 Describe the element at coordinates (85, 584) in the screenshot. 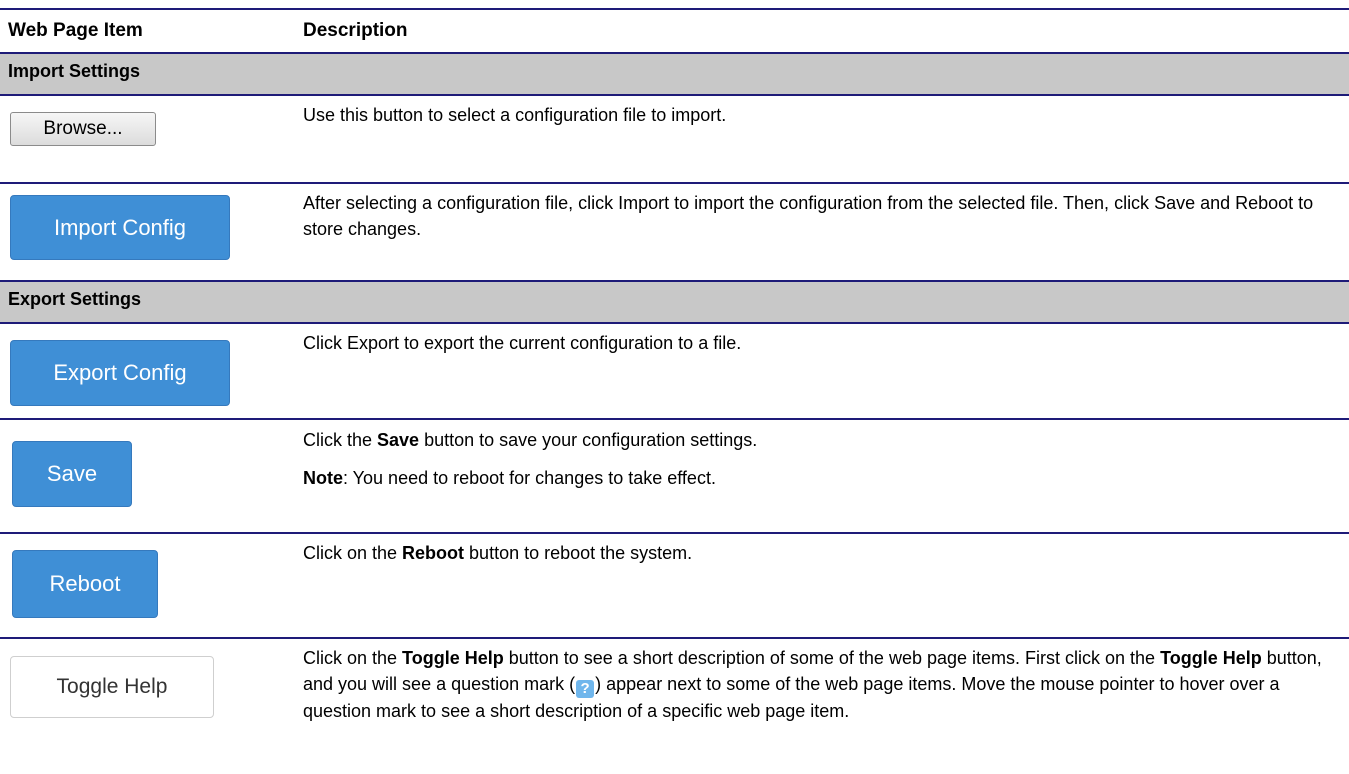

I see `reboot-button: Reboot` at that location.